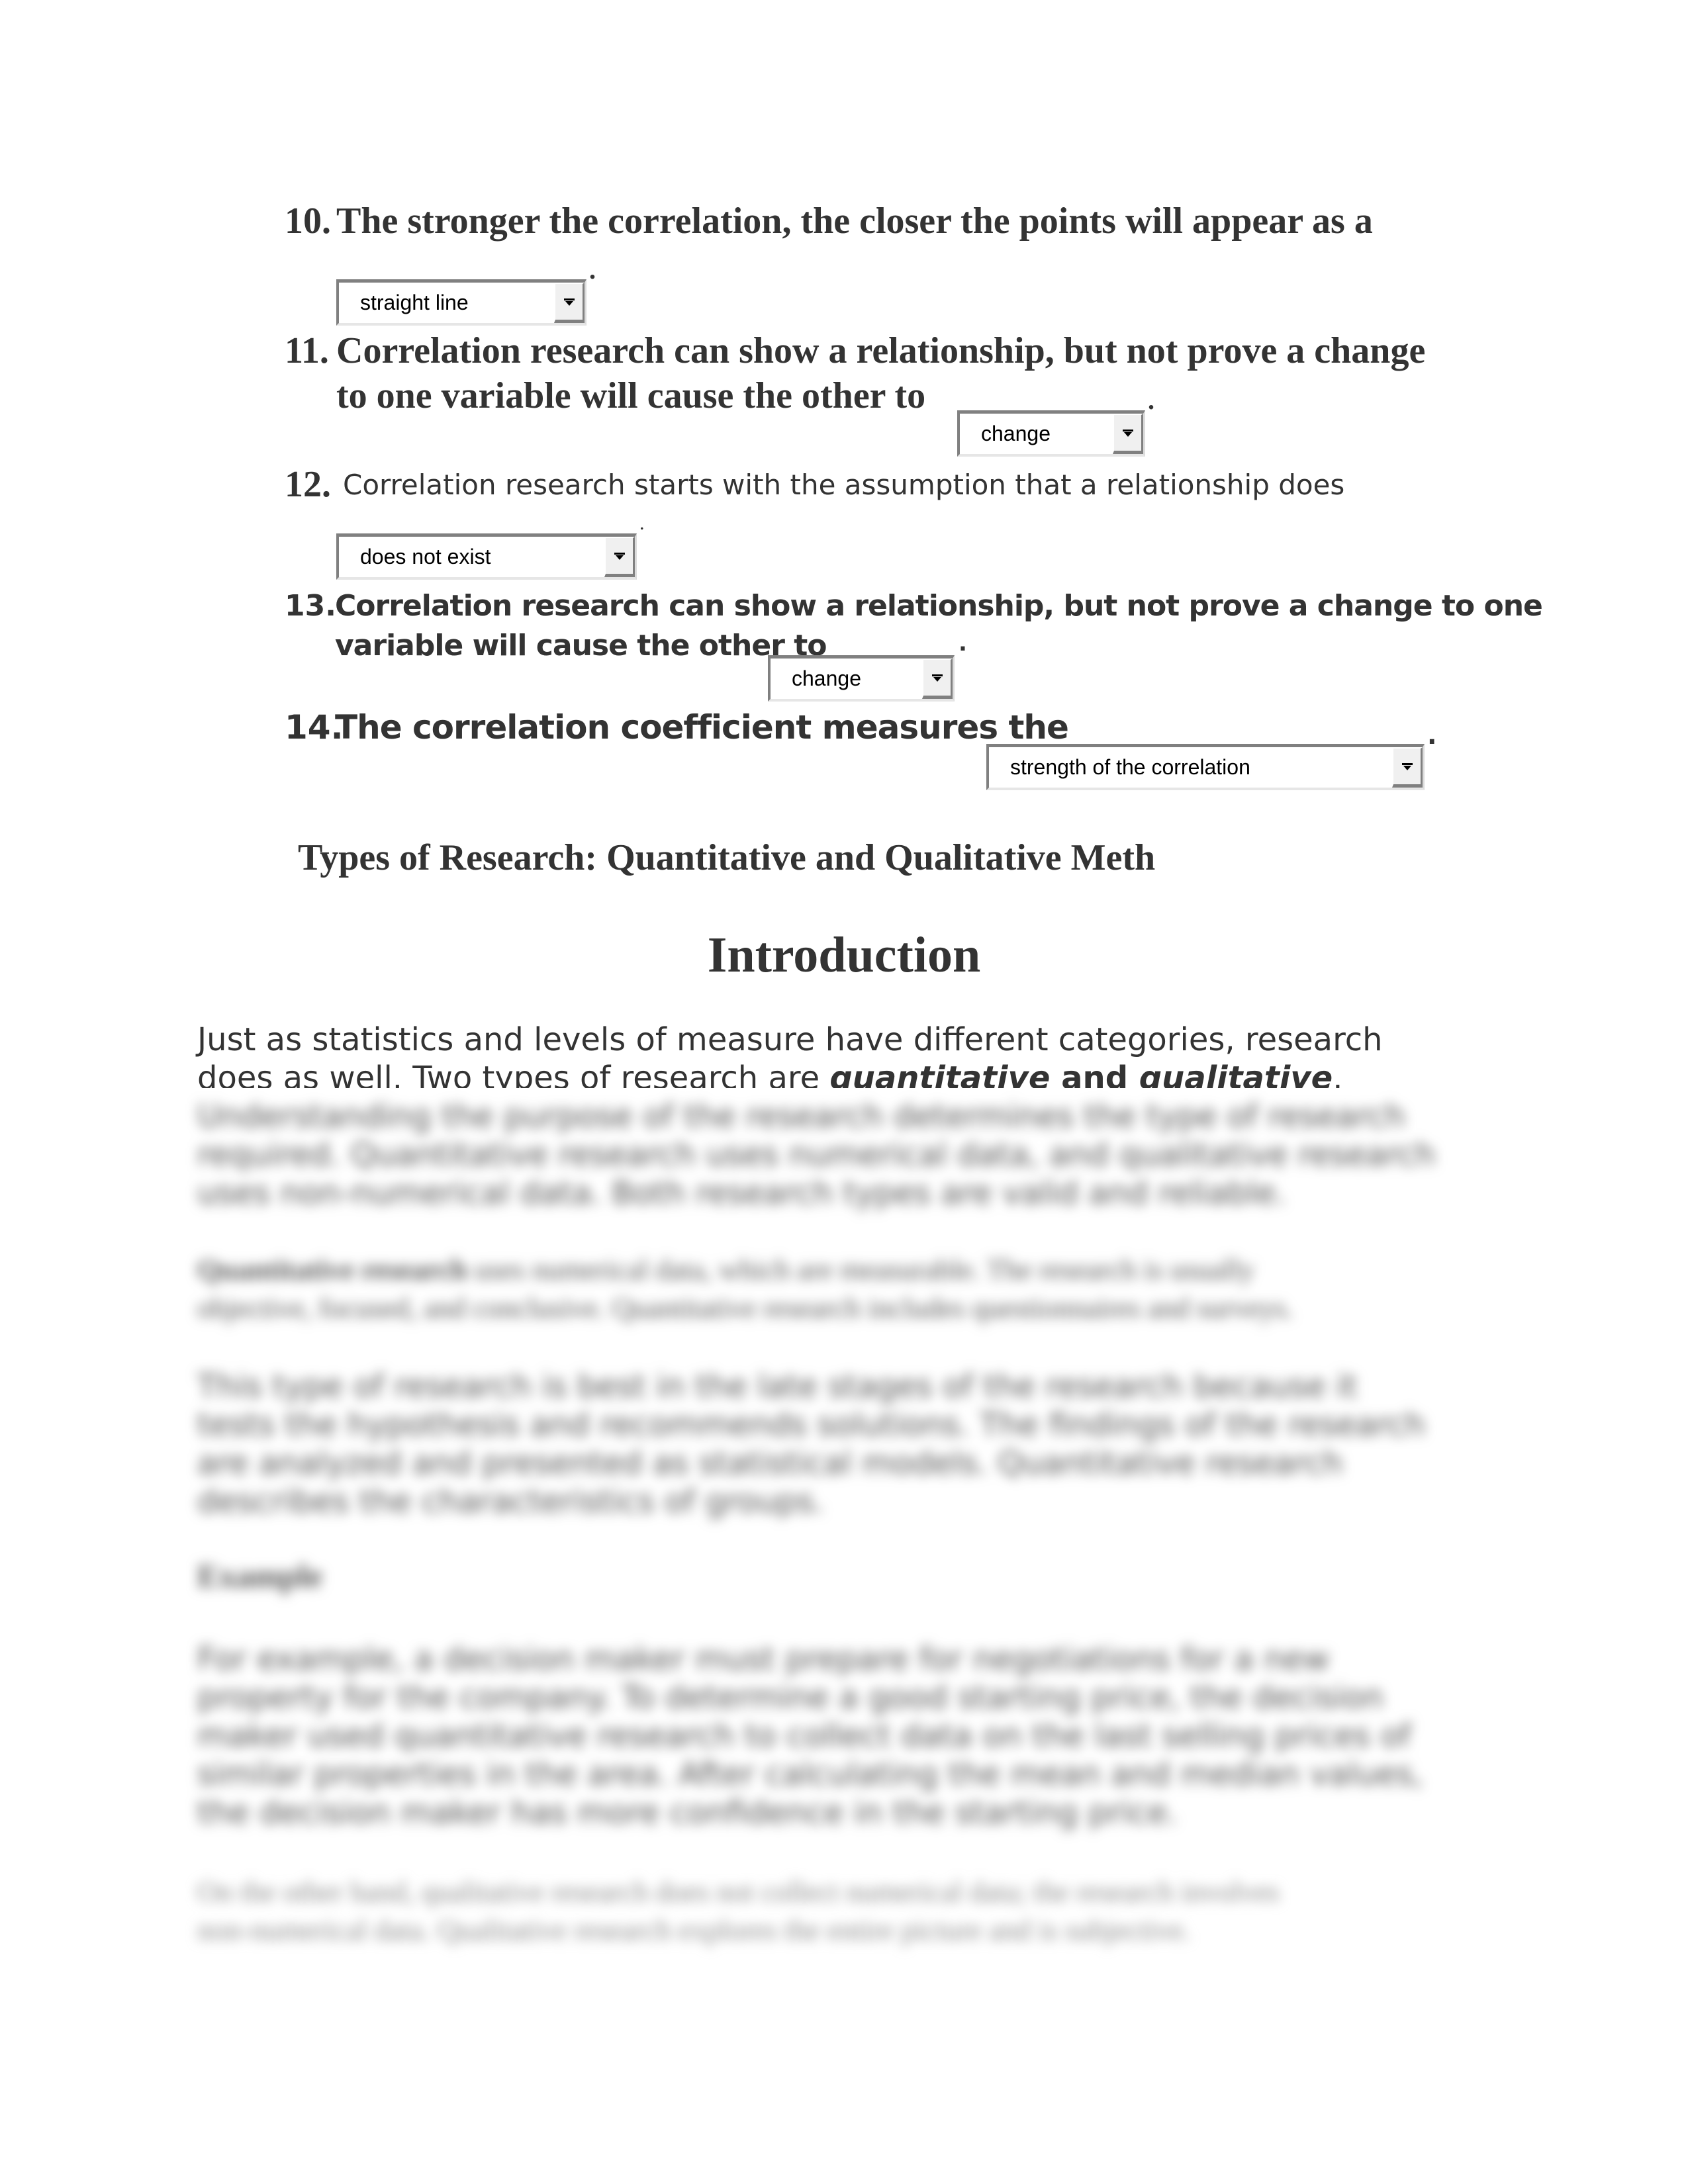 This screenshot has width=1688, height=2184. What do you see at coordinates (307, 350) in the screenshot?
I see `question-number: 11.` at bounding box center [307, 350].